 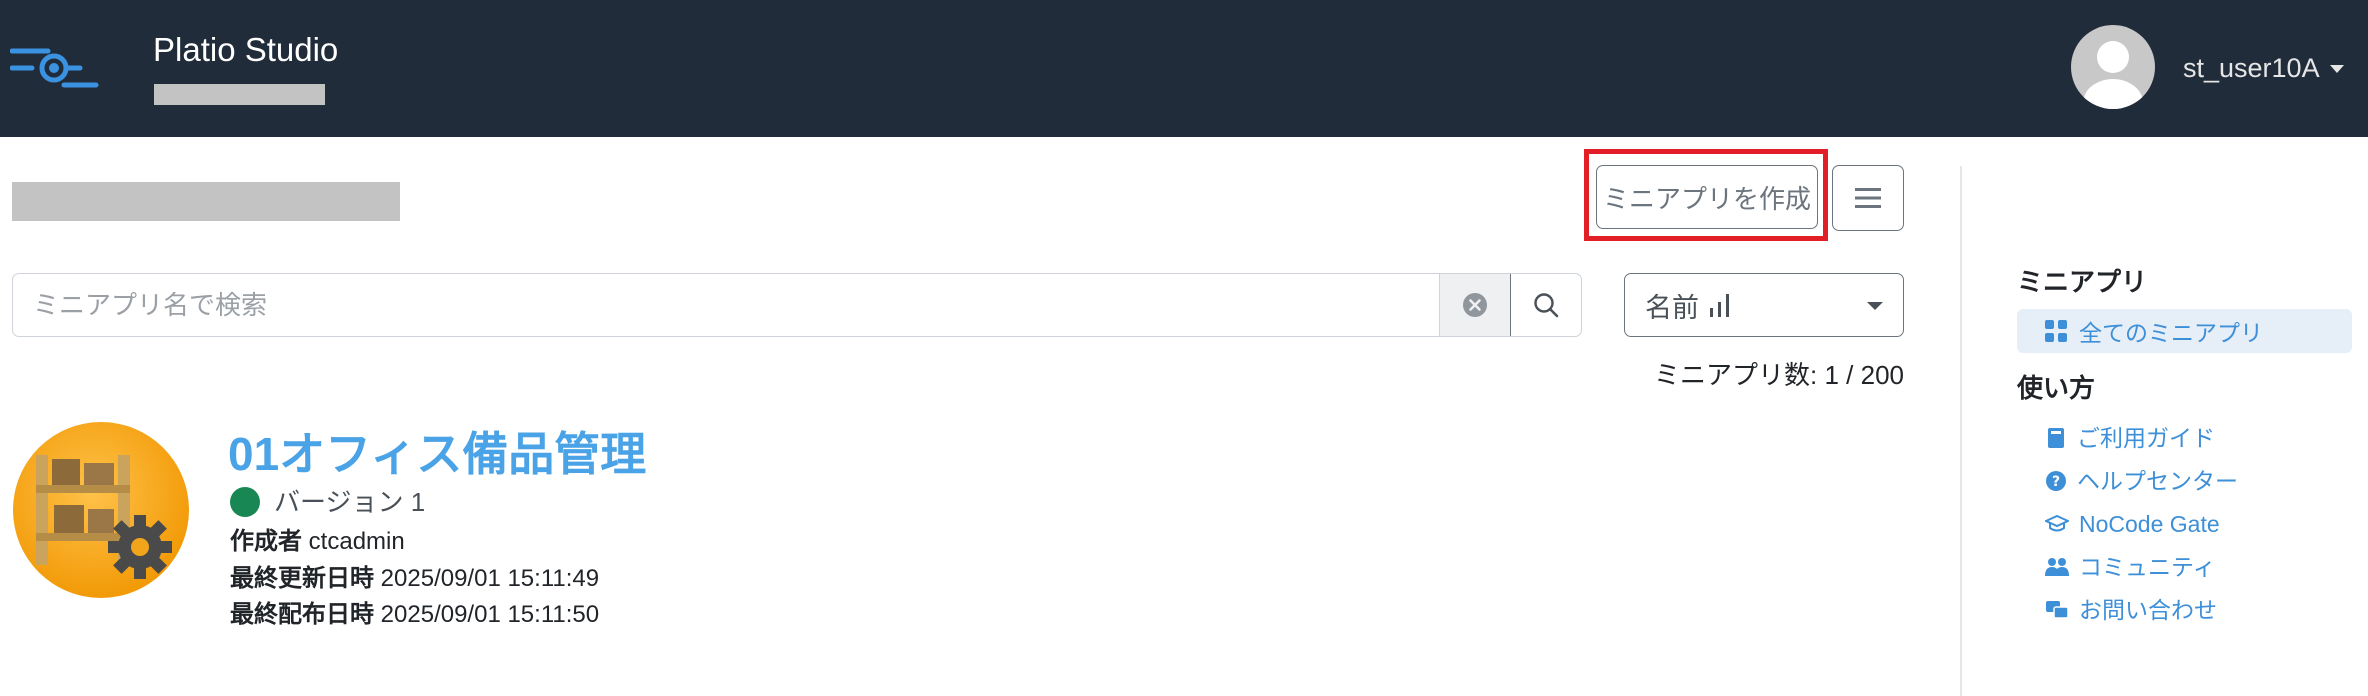 I want to click on sidebar-link-nocode-gate: NoCode Gate, so click(x=2132, y=524).